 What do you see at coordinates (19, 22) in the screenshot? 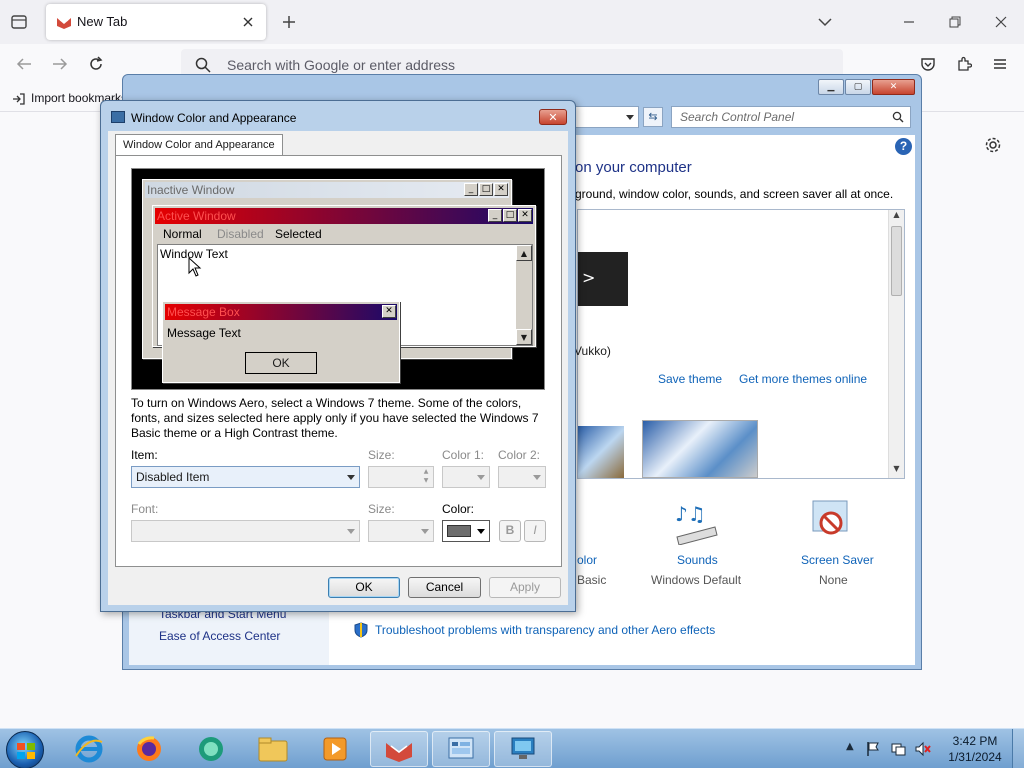
I see `tab-overview-icon` at bounding box center [19, 22].